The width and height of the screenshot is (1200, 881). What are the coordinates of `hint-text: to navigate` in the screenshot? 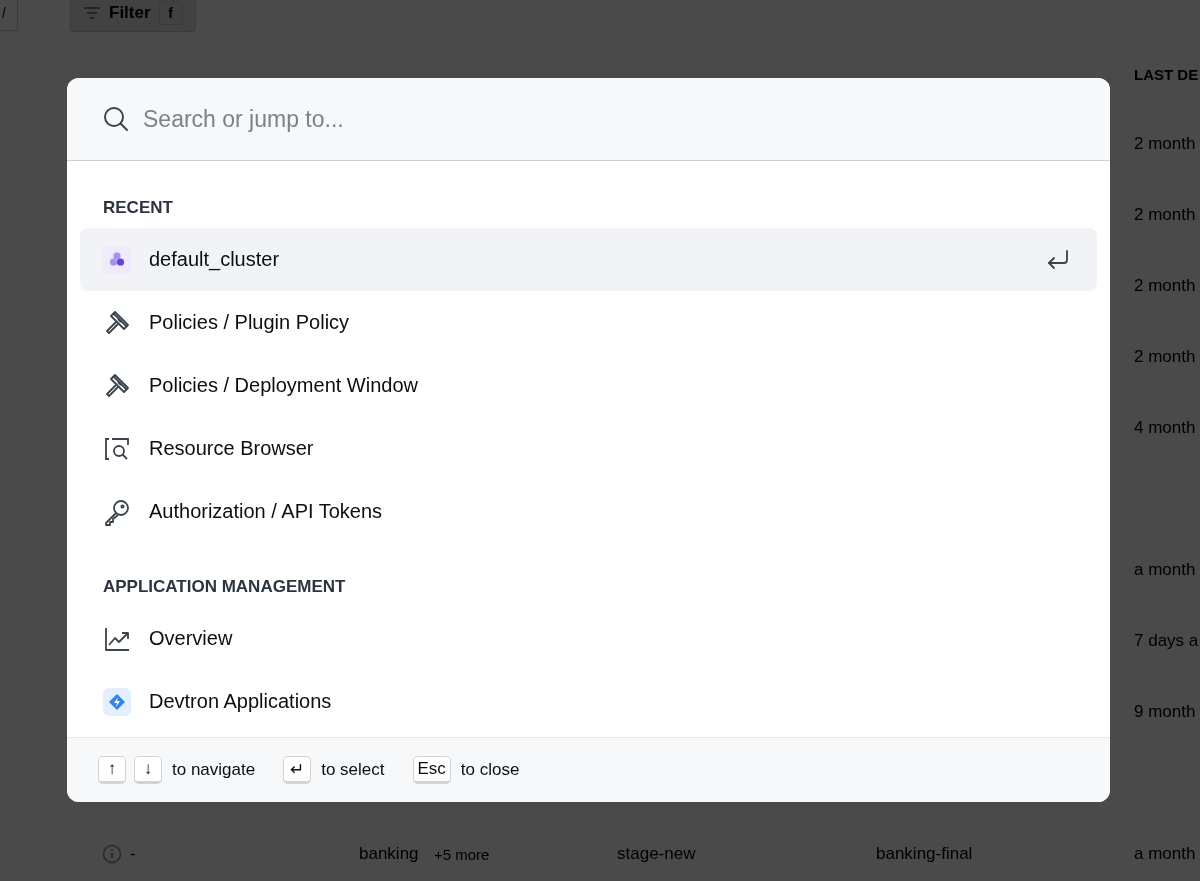 It's located at (214, 770).